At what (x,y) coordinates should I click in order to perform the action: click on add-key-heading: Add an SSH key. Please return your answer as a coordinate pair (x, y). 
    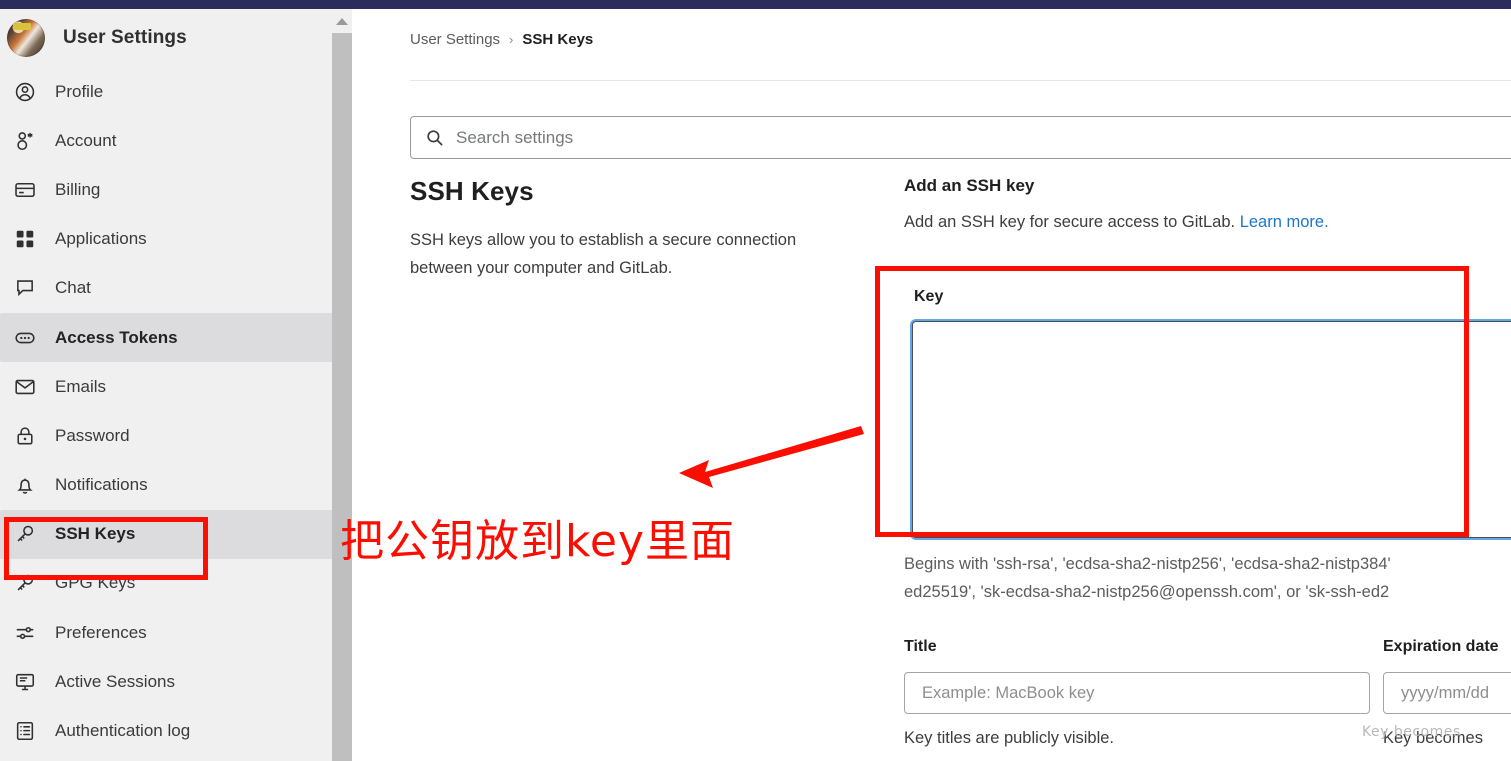
    Looking at the image, I should click on (969, 185).